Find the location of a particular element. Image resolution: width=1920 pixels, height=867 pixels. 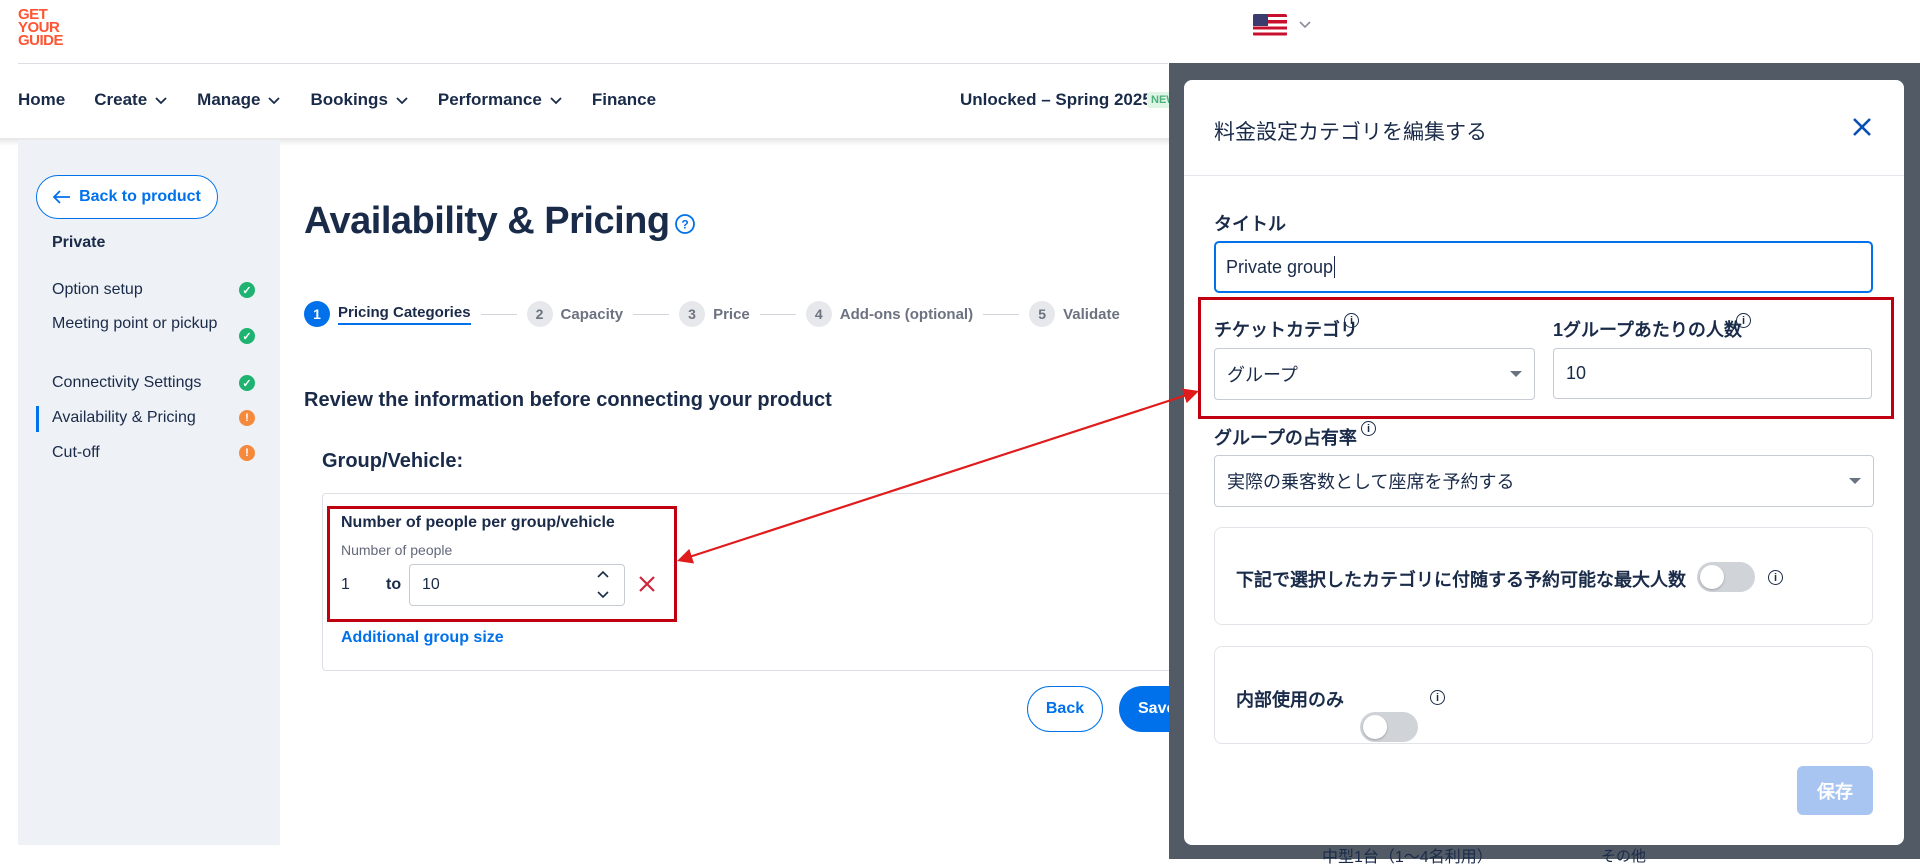

step-label: Add-ons (optional) is located at coordinates (906, 314).